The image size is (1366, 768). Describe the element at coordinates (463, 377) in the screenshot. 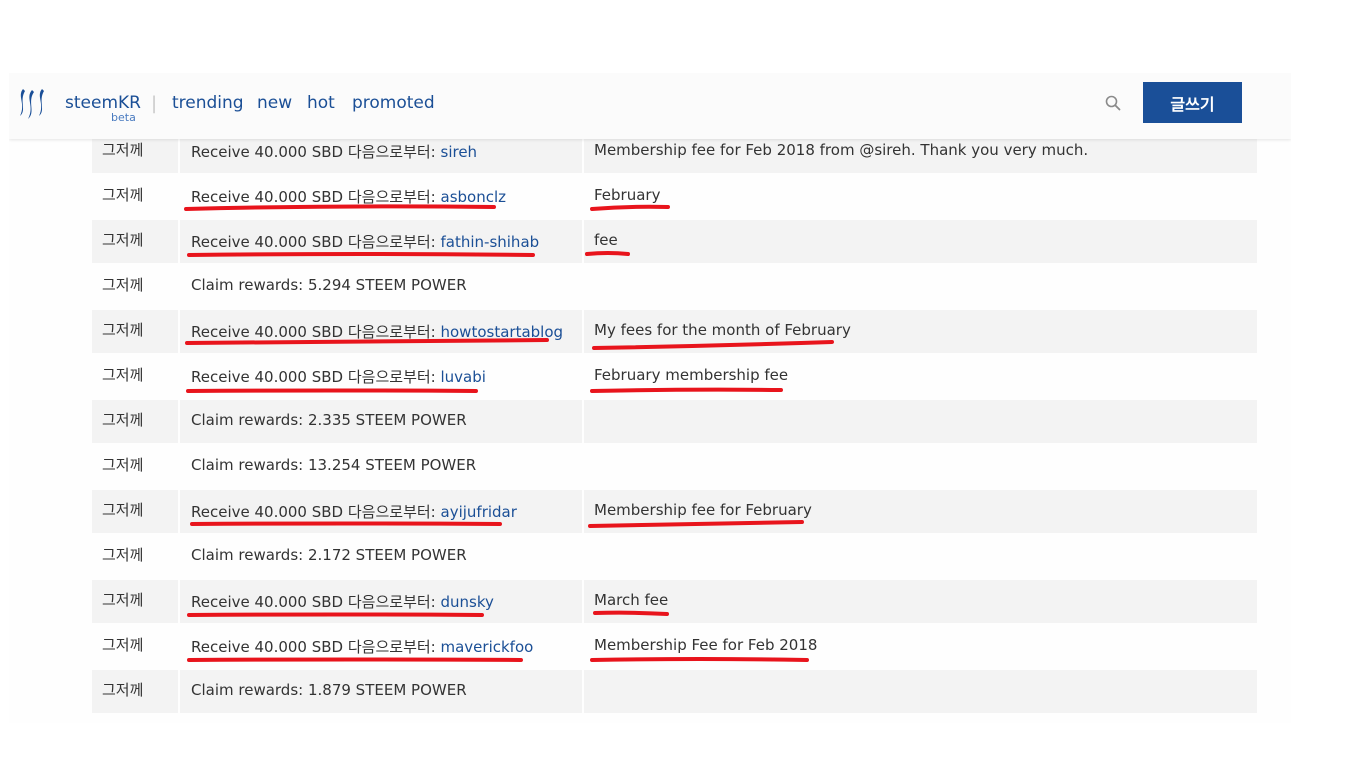

I see `account-link: luvabi` at that location.